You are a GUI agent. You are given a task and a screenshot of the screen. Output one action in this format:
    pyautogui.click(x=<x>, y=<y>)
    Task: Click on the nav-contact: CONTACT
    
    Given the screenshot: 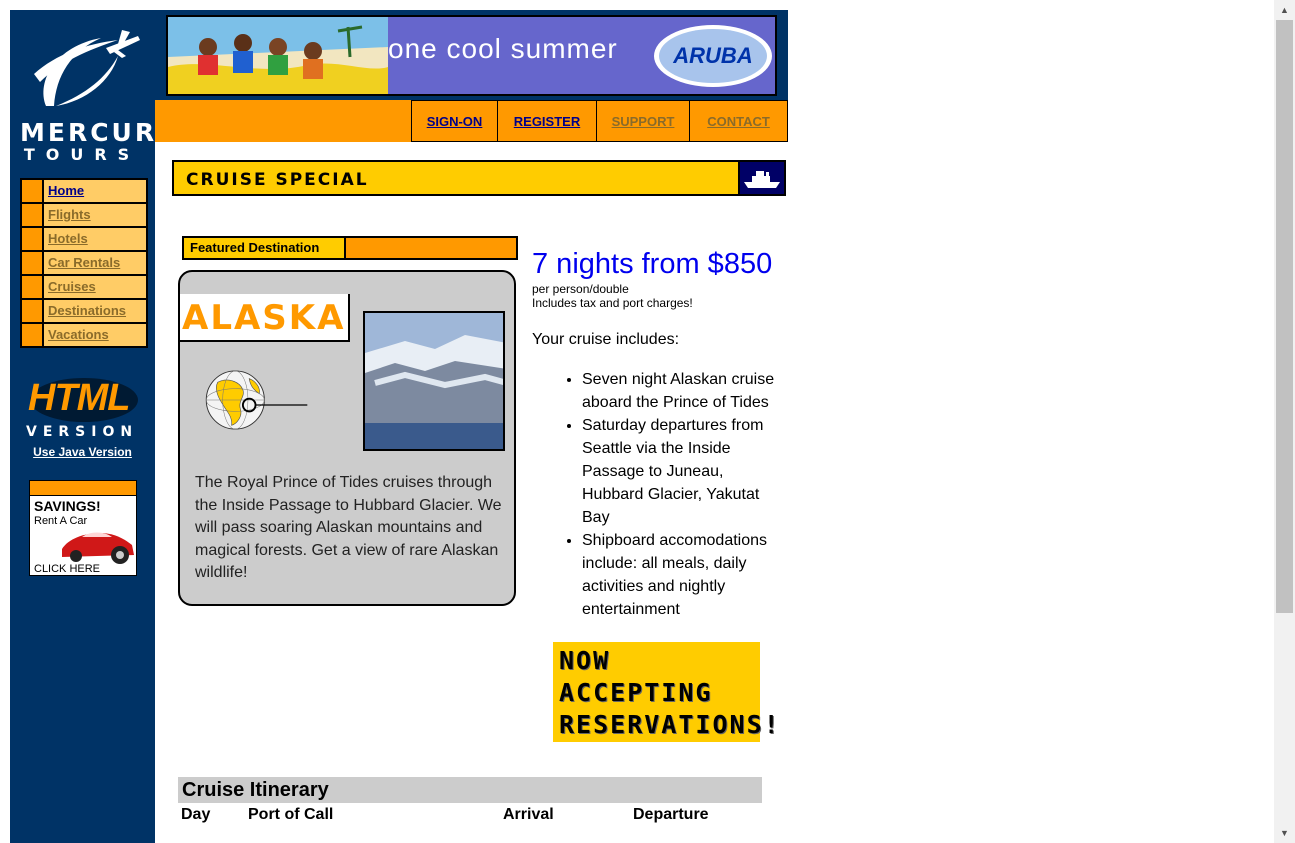 What is the action you would take?
    pyautogui.click(x=738, y=121)
    